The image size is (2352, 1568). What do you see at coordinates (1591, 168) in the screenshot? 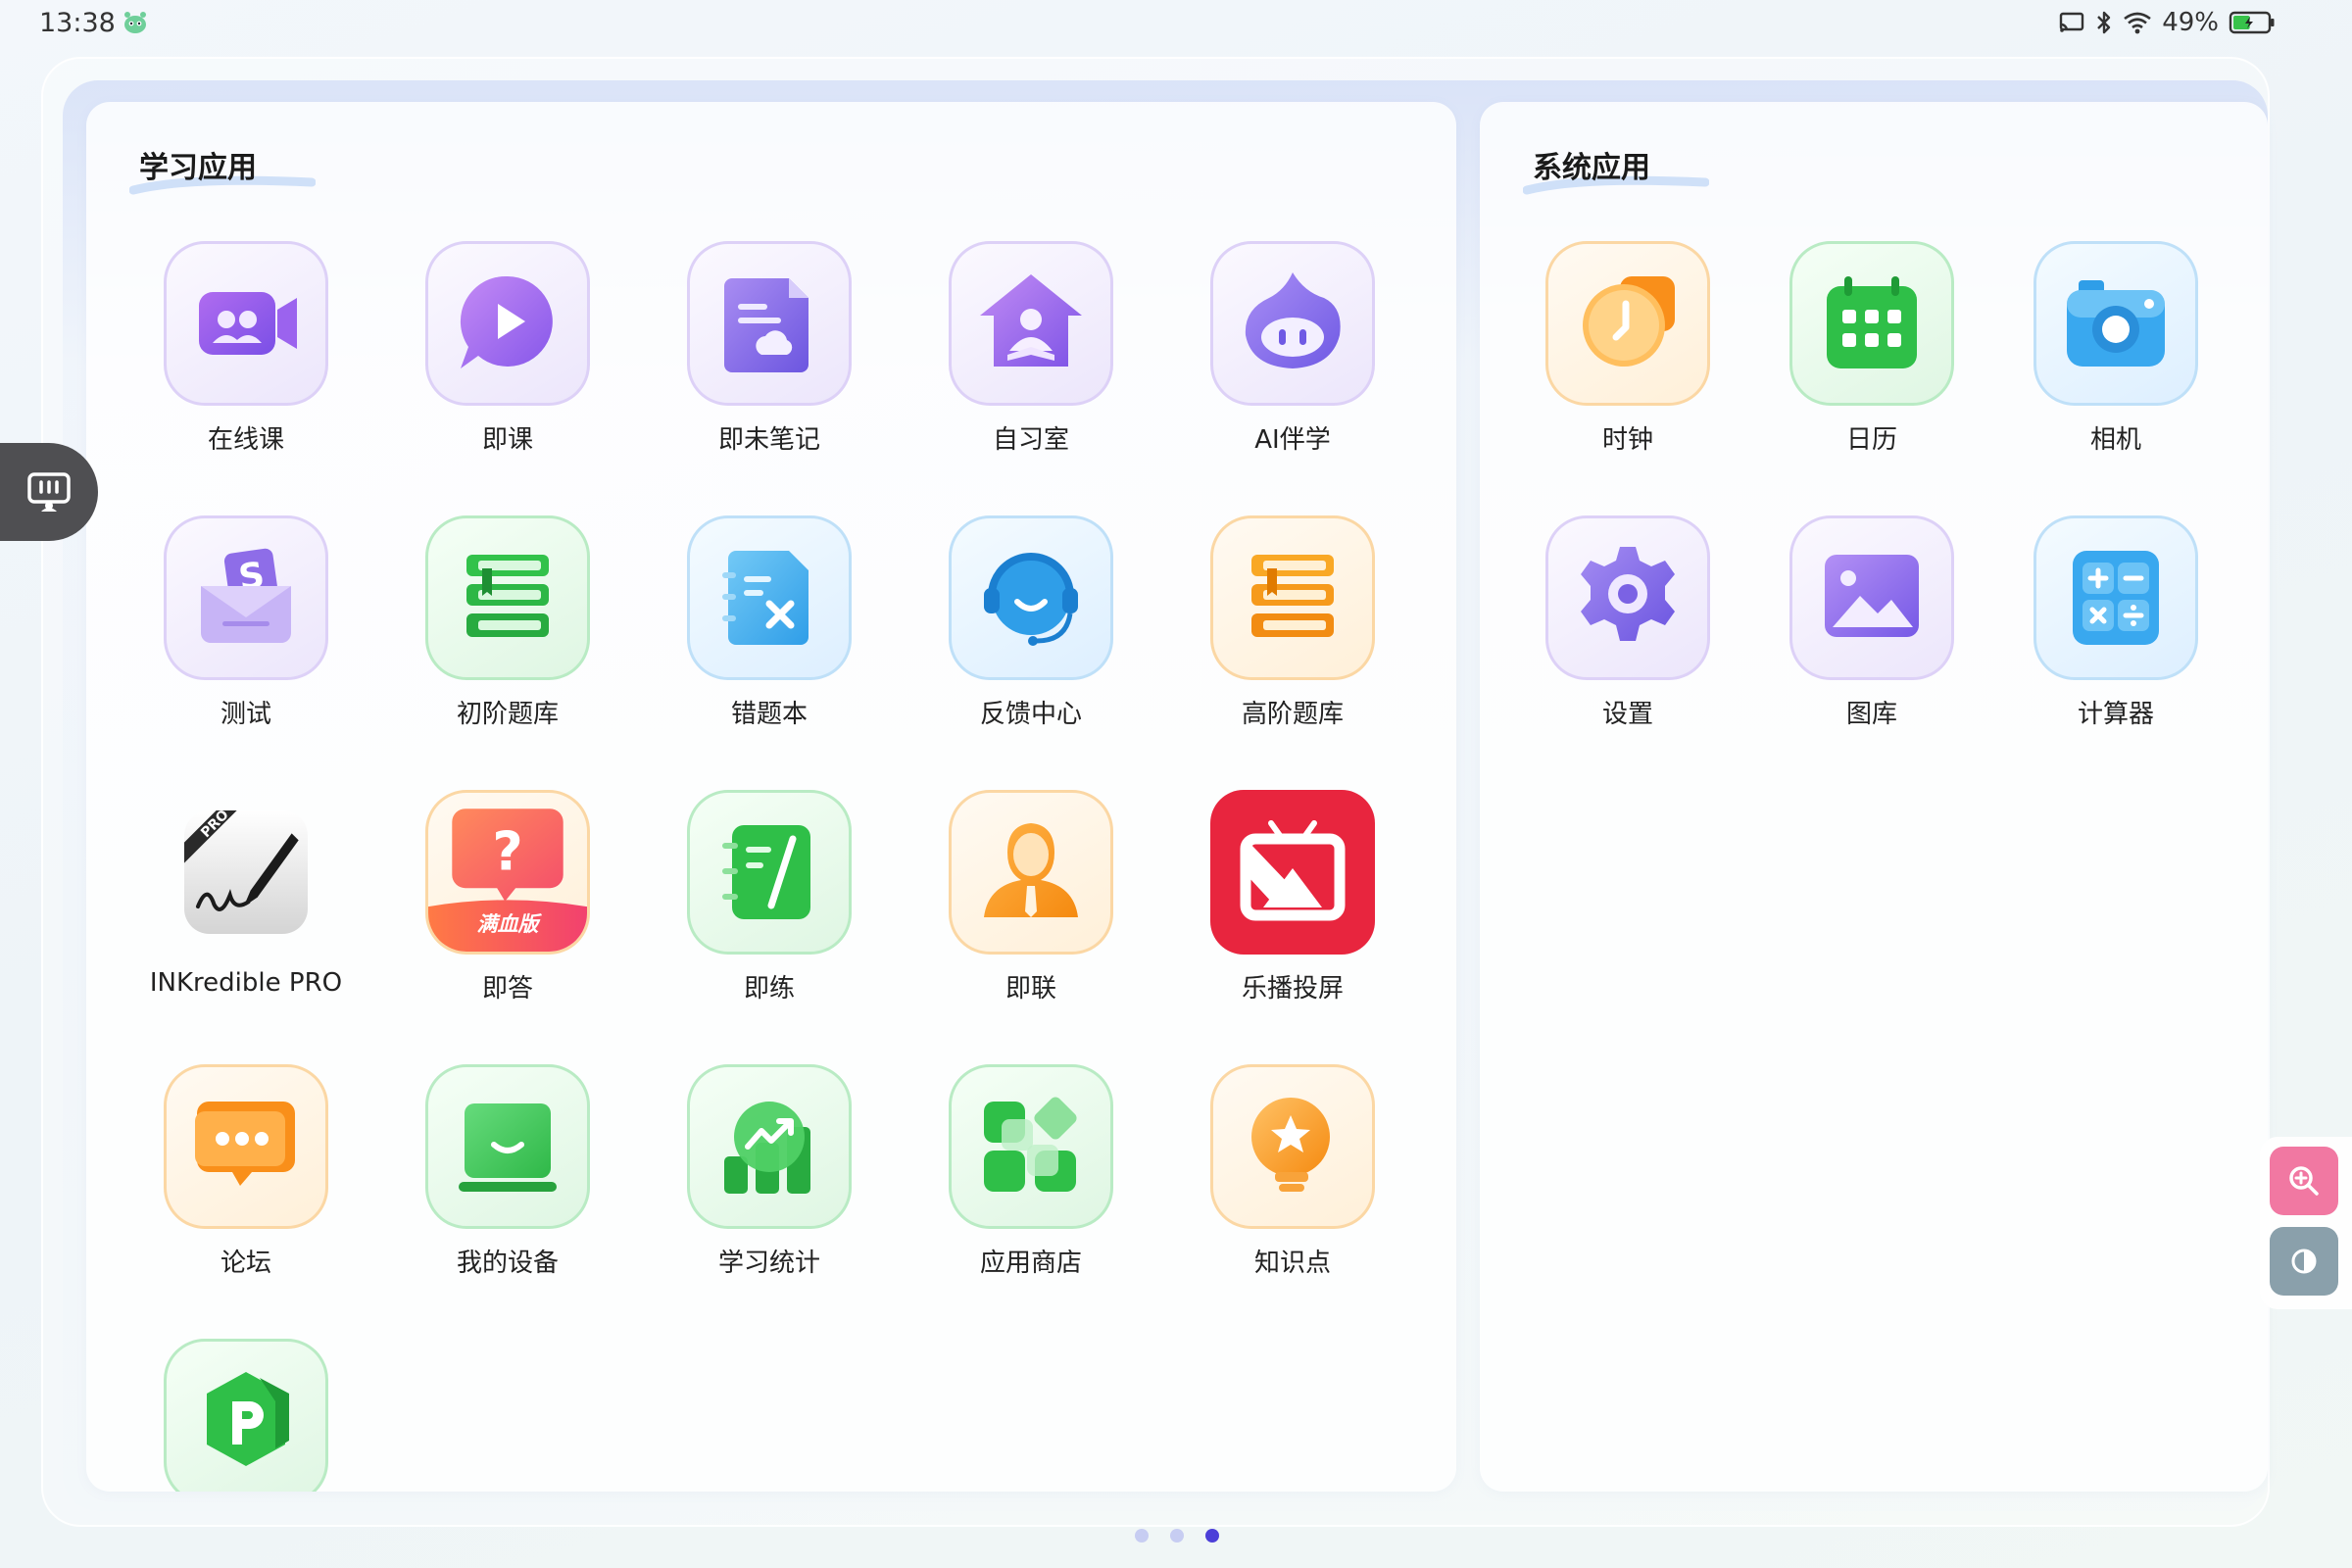
I see `system-panel-title: 系统应用` at bounding box center [1591, 168].